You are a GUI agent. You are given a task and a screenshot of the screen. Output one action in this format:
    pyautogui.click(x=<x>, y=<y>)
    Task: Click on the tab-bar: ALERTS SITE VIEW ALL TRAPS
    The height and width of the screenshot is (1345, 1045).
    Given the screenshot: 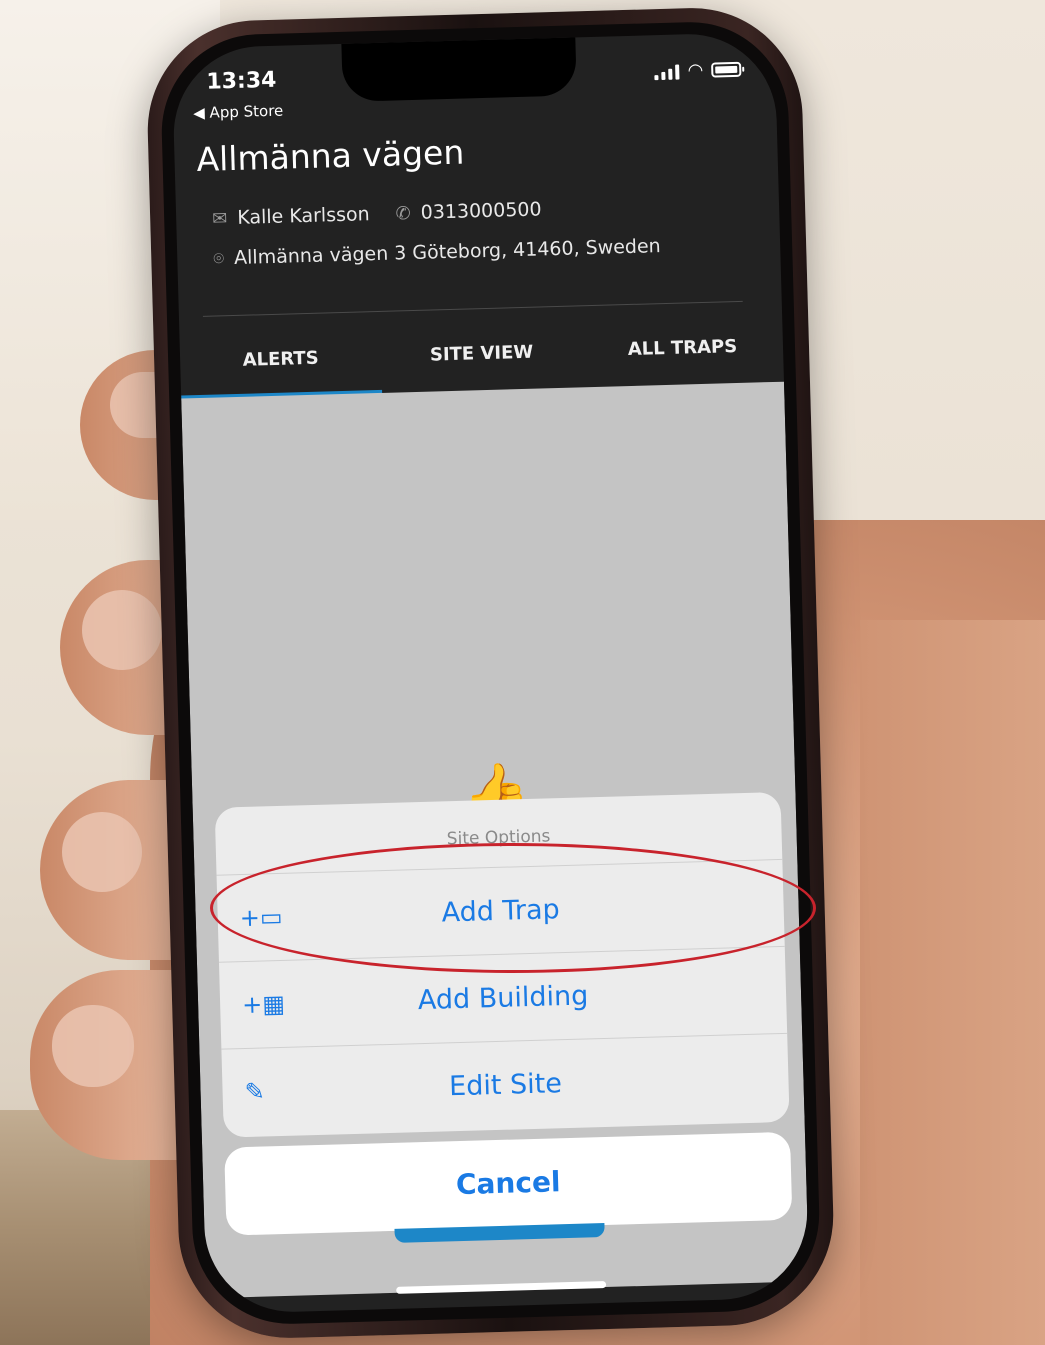 What is the action you would take?
    pyautogui.click(x=481, y=356)
    